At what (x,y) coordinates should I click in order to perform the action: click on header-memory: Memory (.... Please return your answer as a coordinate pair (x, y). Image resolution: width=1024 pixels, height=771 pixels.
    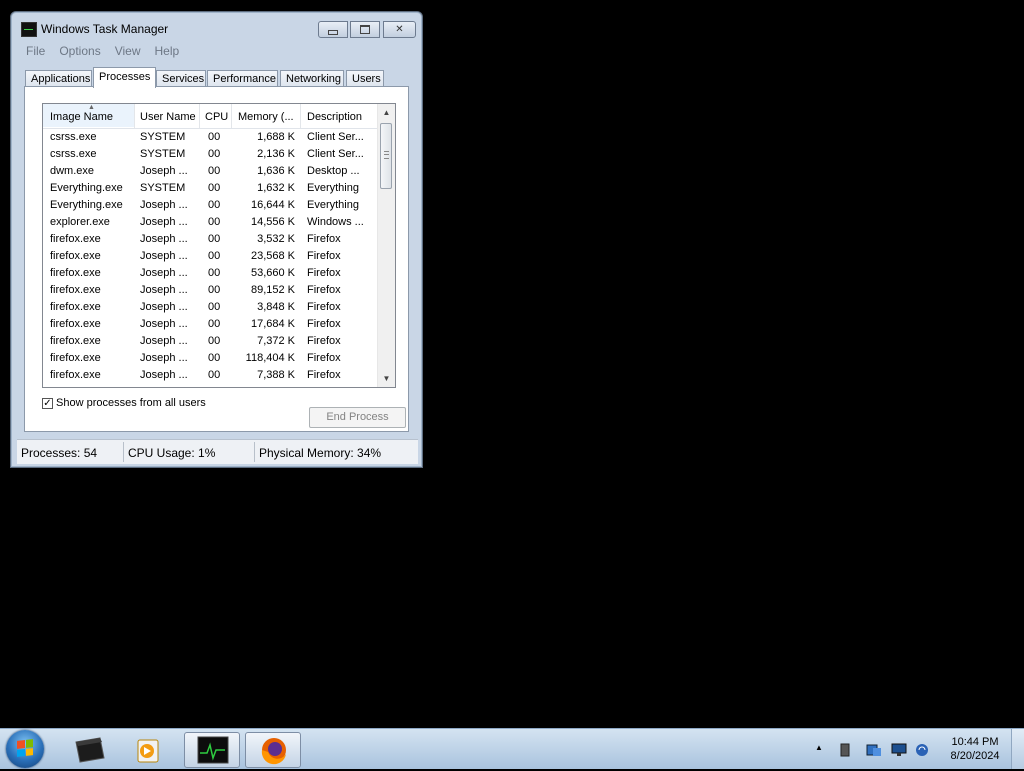
    Looking at the image, I should click on (266, 117).